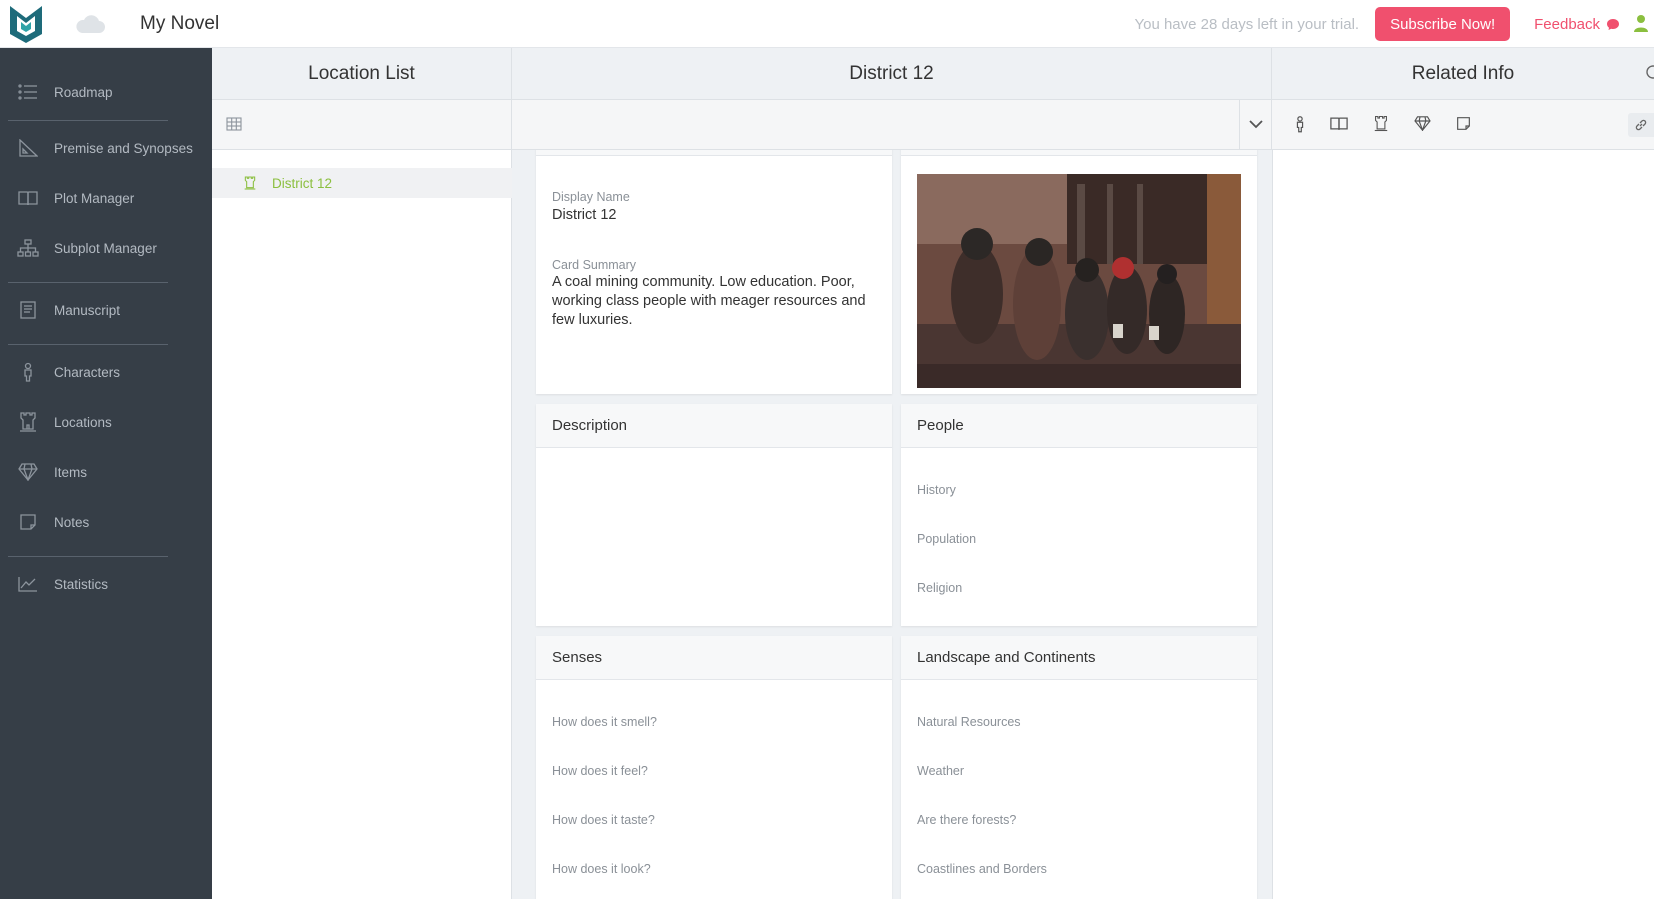 This screenshot has height=899, width=1654. What do you see at coordinates (87, 372) in the screenshot?
I see `sidebar-item-label: Characters` at bounding box center [87, 372].